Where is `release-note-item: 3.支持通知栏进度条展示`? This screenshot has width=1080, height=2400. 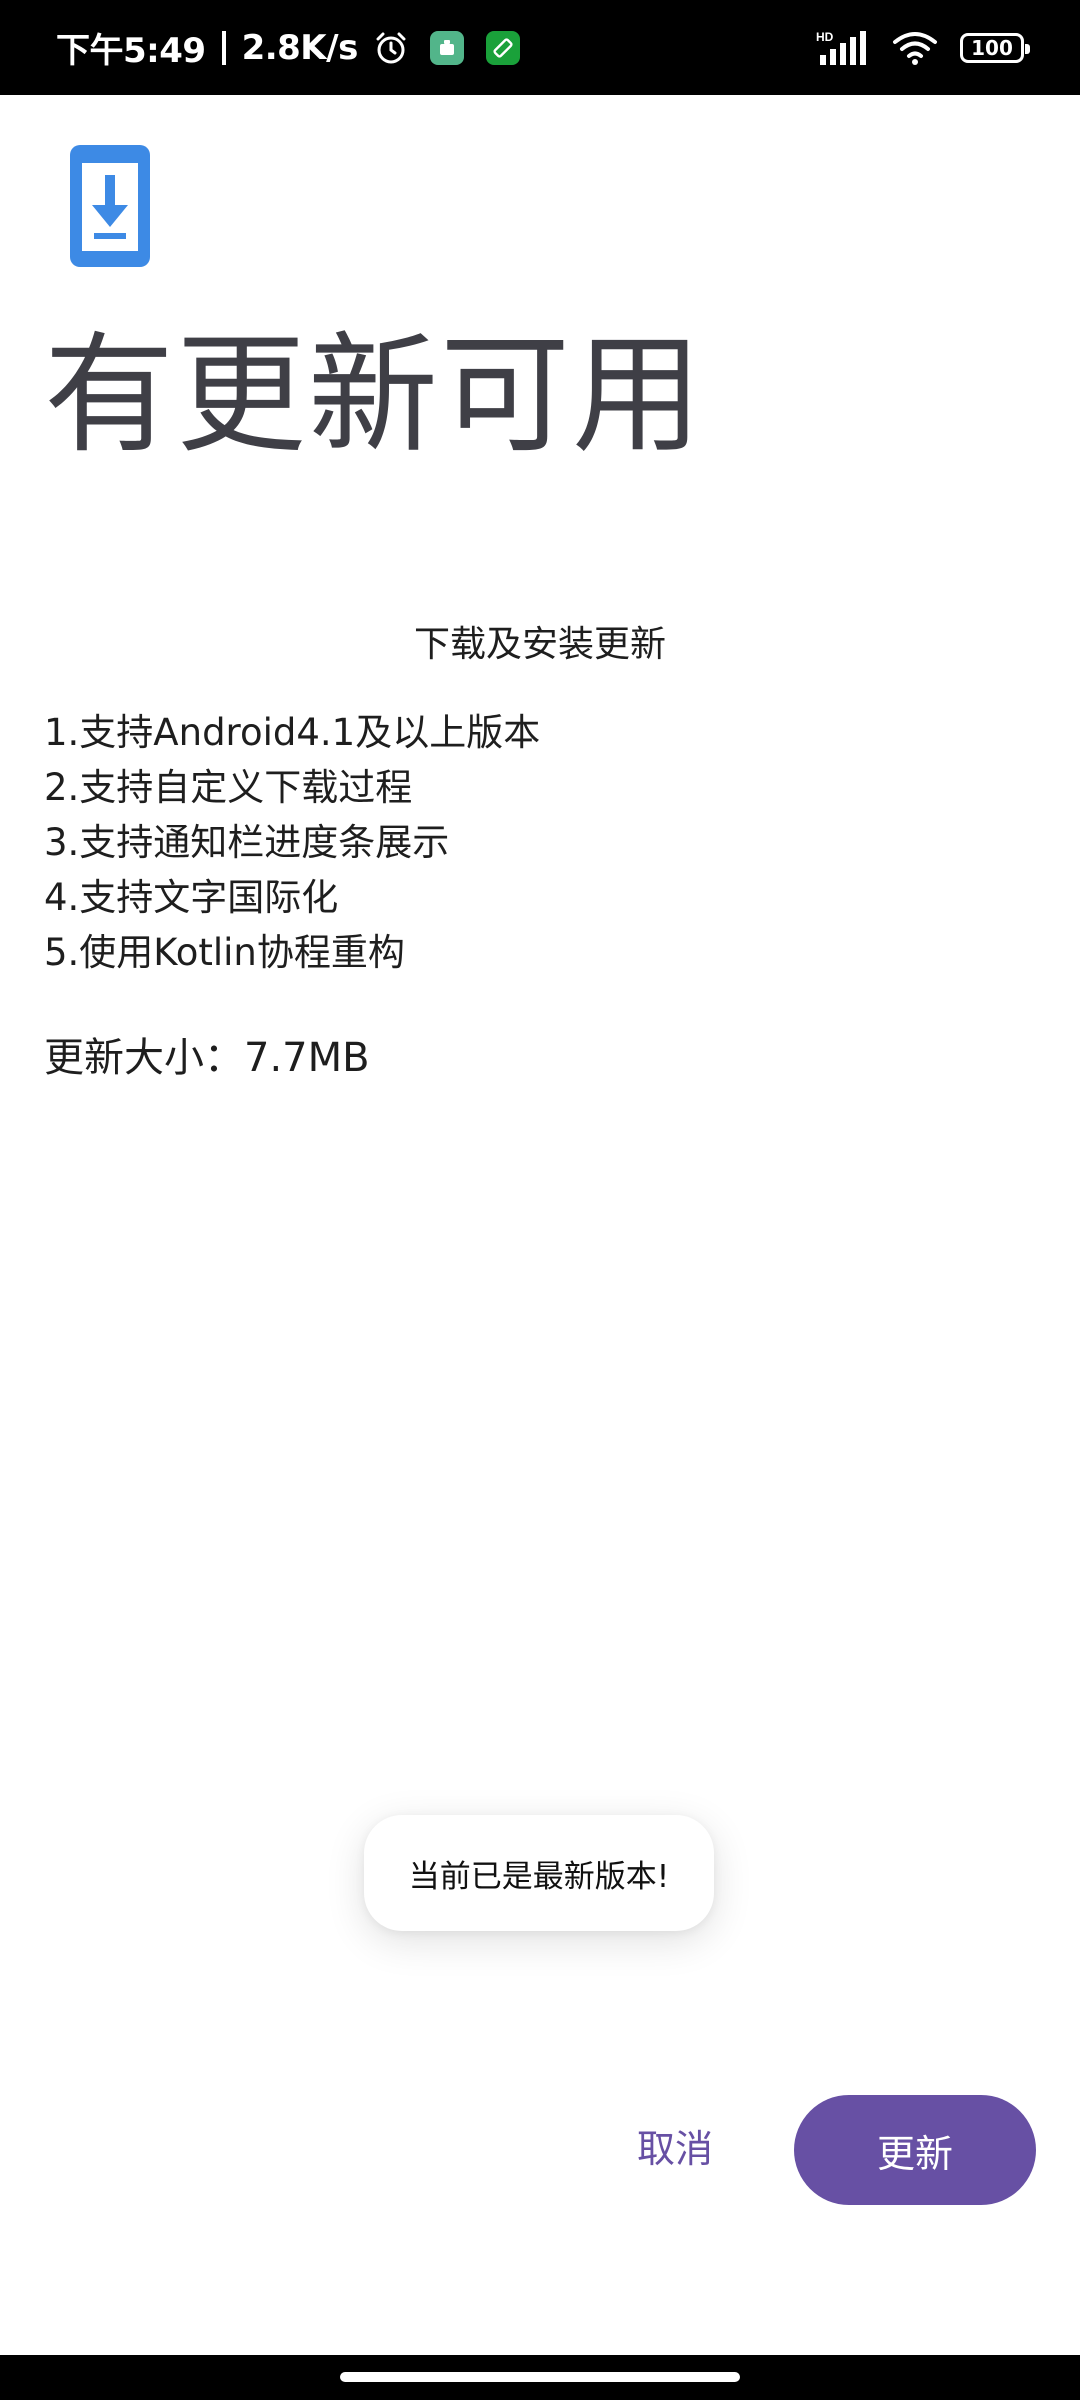
release-note-item: 3.支持通知栏进度条展示 is located at coordinates (247, 842).